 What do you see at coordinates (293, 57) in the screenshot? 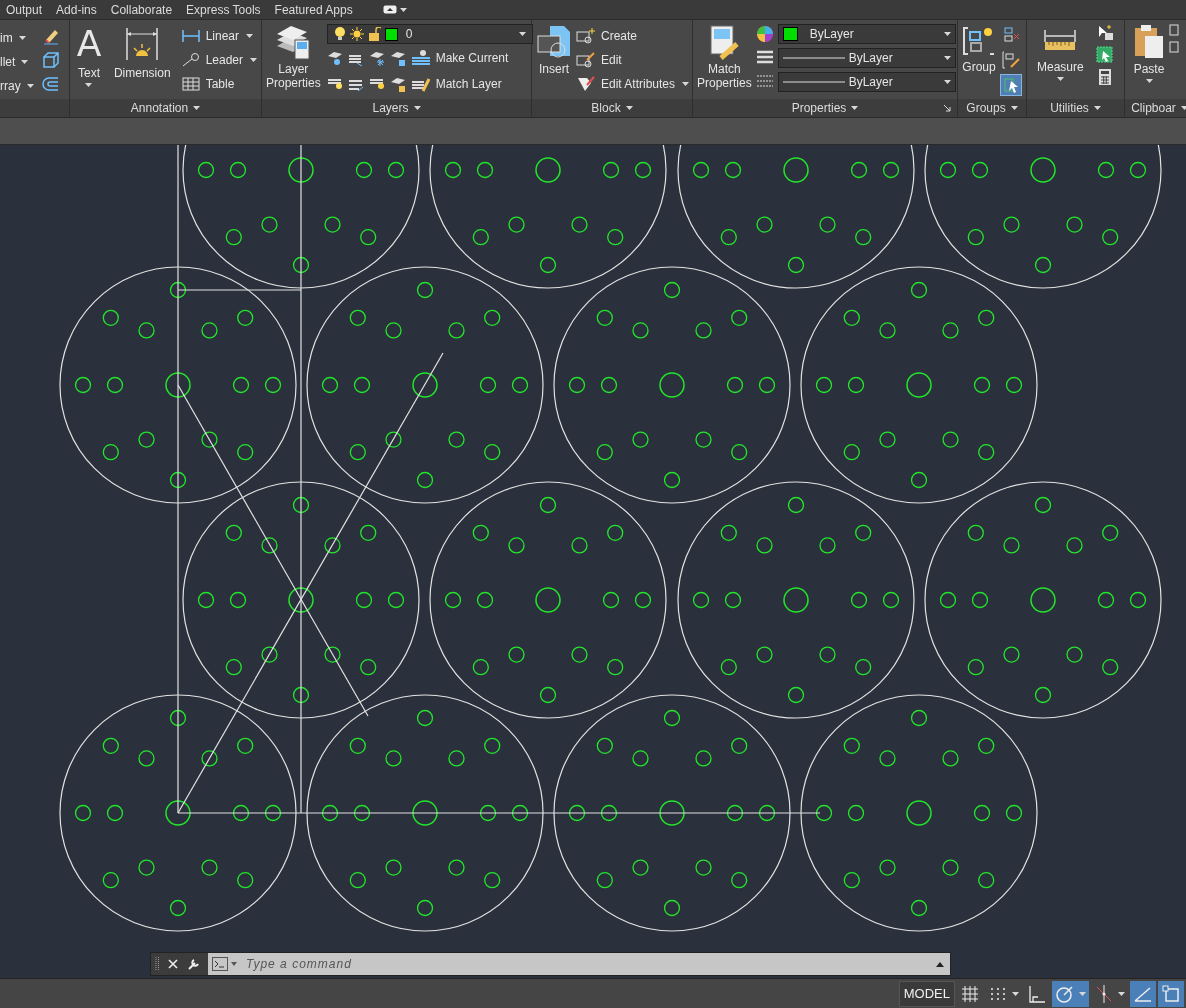
I see `ribbon-button: Layer Properties` at bounding box center [293, 57].